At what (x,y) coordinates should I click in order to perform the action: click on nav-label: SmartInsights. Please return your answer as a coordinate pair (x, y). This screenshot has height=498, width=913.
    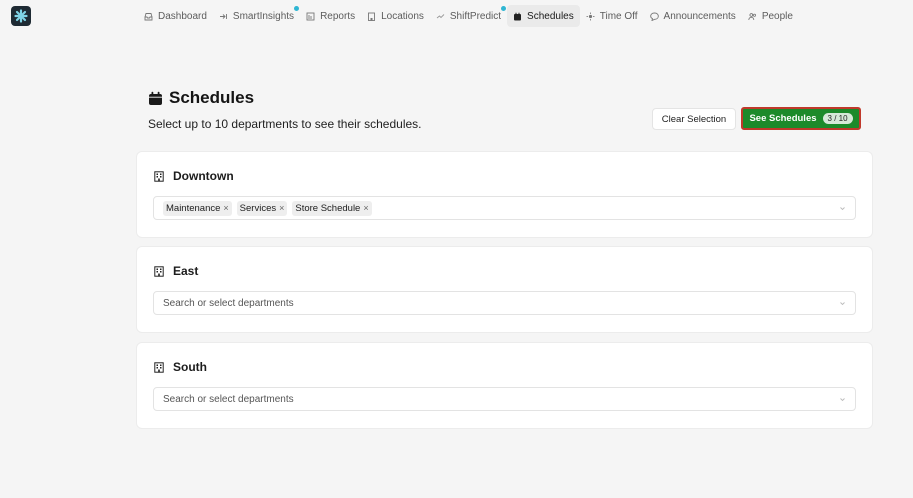
    Looking at the image, I should click on (263, 16).